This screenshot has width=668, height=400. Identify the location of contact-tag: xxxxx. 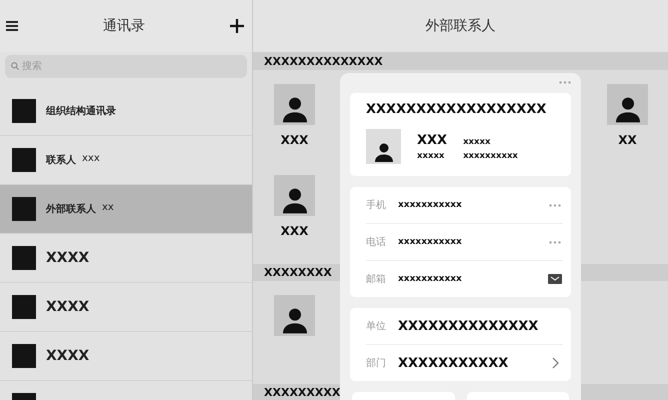
(490, 141).